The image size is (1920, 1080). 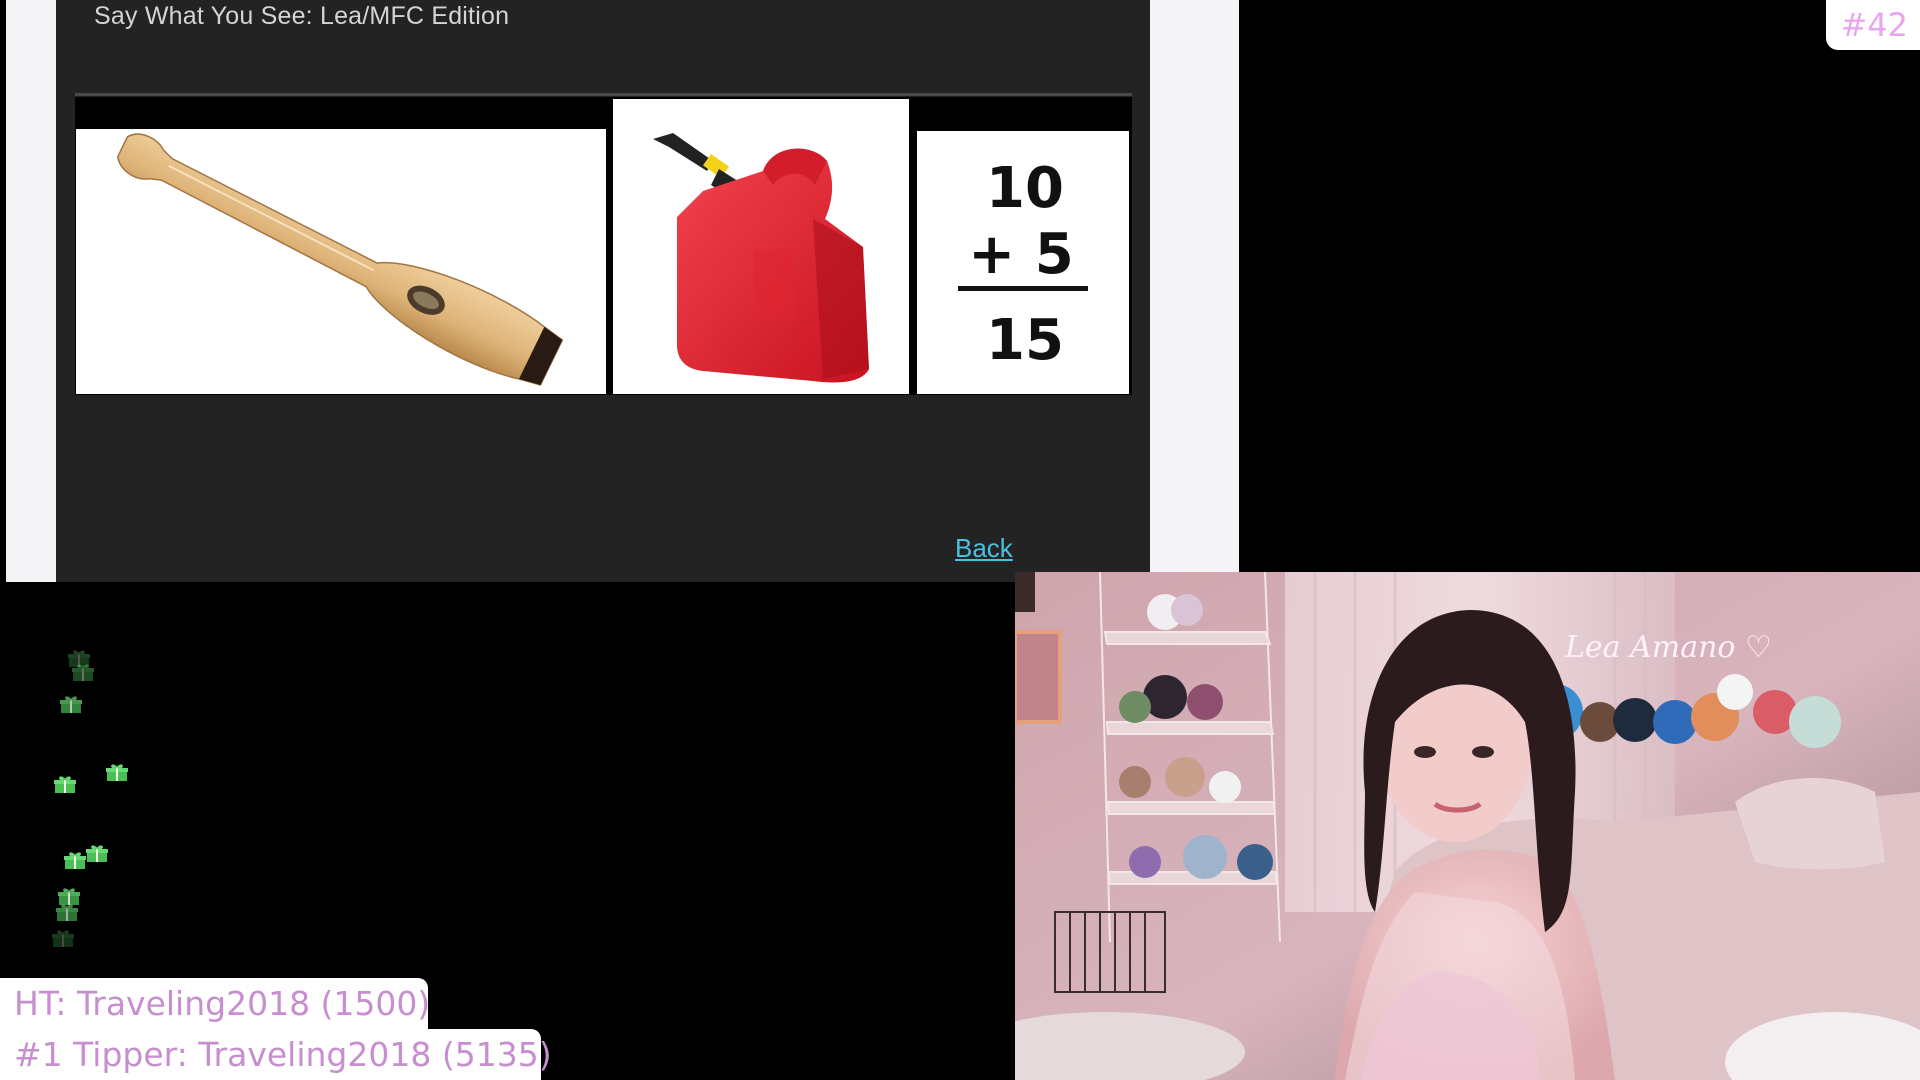 What do you see at coordinates (276, 1054) in the screenshot?
I see `top-tipper-label: #1 Tipper: Traveling2018 (5135)` at bounding box center [276, 1054].